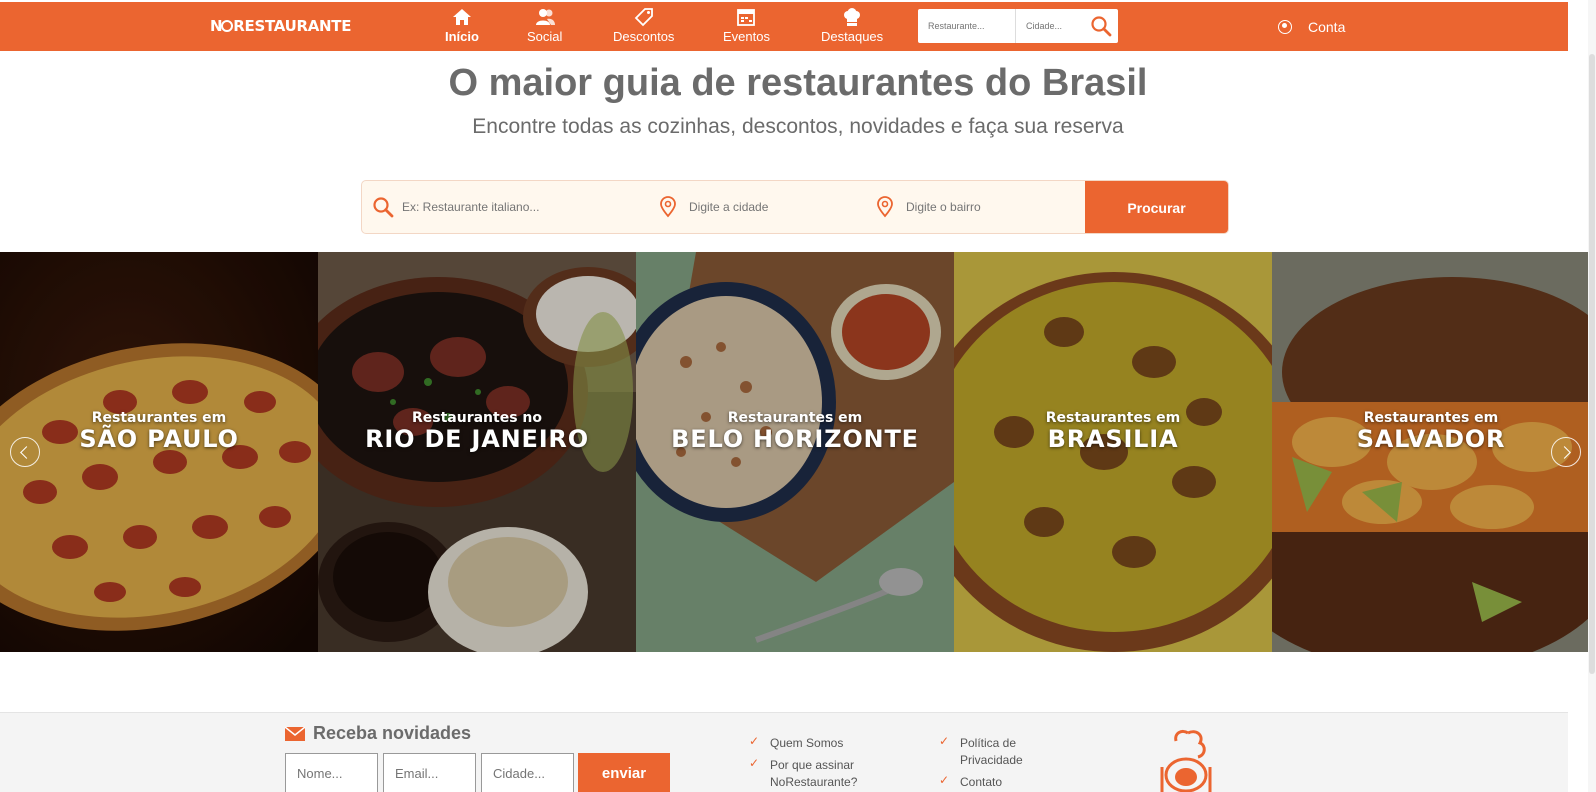  Describe the element at coordinates (429, 772) in the screenshot. I see `newsletter-email-input` at that location.